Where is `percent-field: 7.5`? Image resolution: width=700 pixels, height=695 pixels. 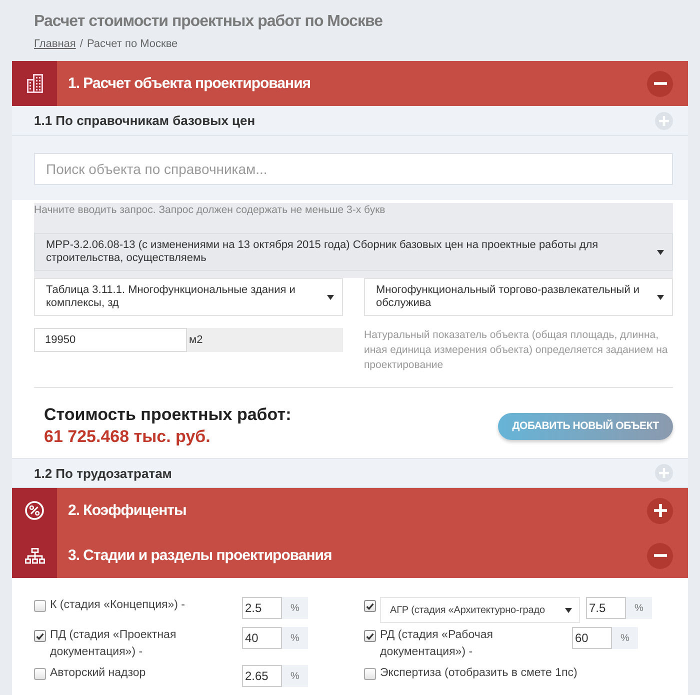 percent-field: 7.5 is located at coordinates (606, 608).